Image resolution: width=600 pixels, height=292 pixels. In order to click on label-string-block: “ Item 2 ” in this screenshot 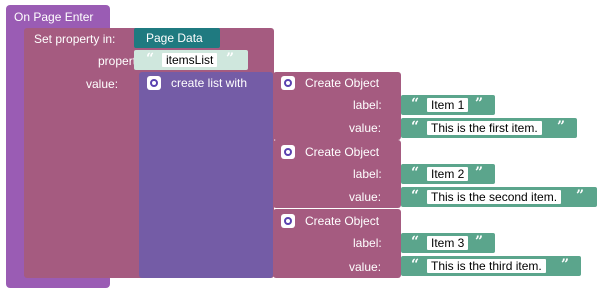, I will do `click(448, 174)`.